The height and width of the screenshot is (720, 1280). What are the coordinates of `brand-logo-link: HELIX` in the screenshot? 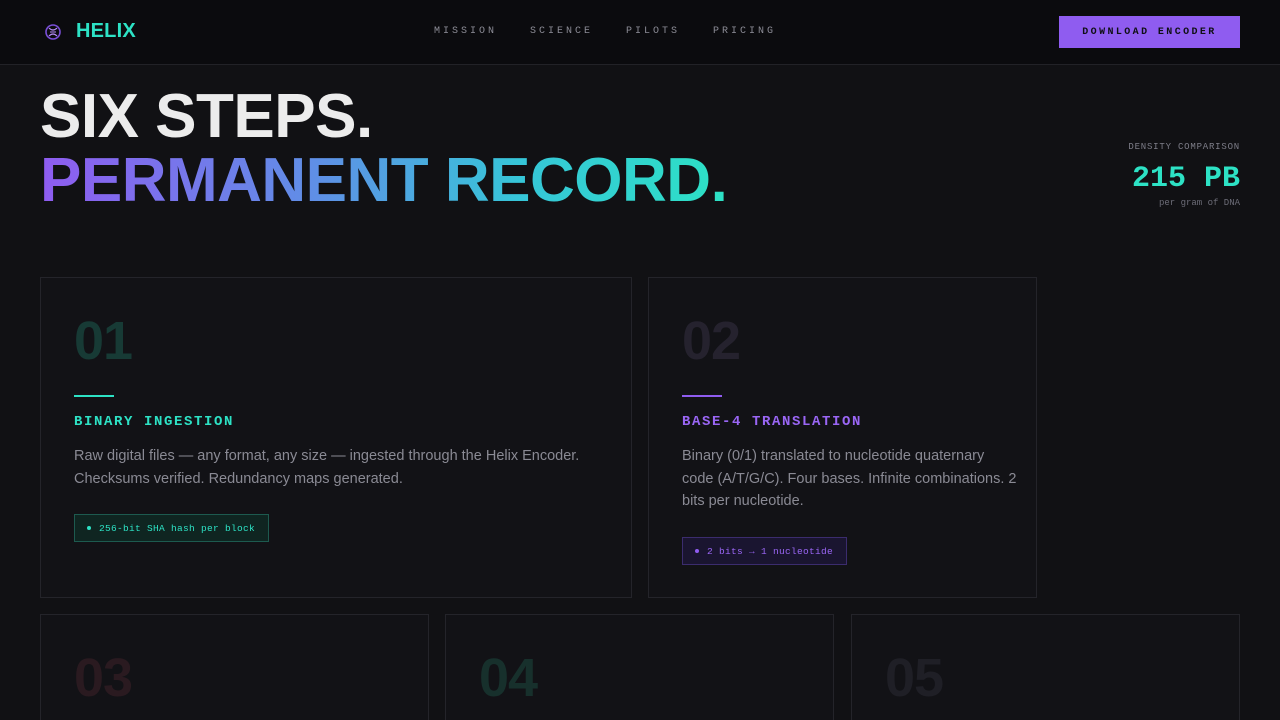 It's located at (90, 31).